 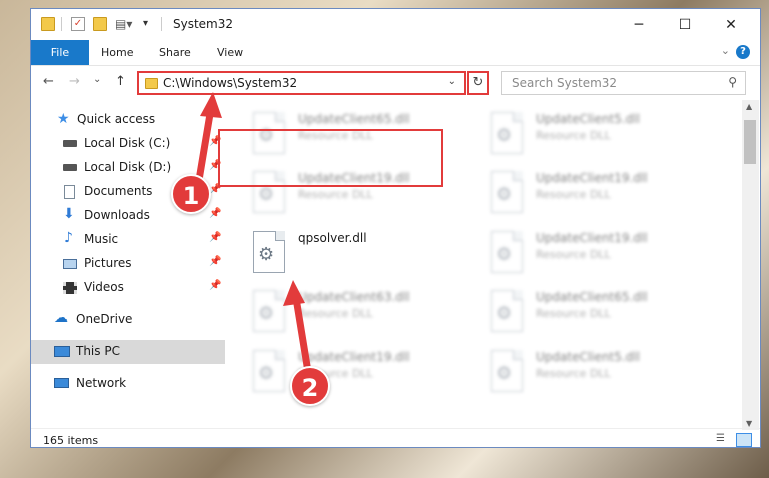 I want to click on recent-locations-button: ⌄, so click(x=97, y=79).